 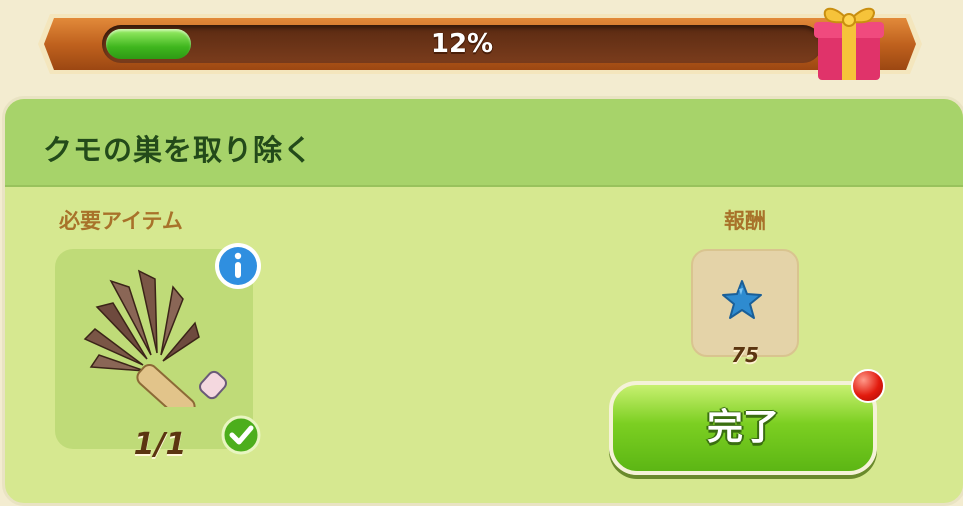 What do you see at coordinates (745, 221) in the screenshot?
I see `reward-label: 報酬` at bounding box center [745, 221].